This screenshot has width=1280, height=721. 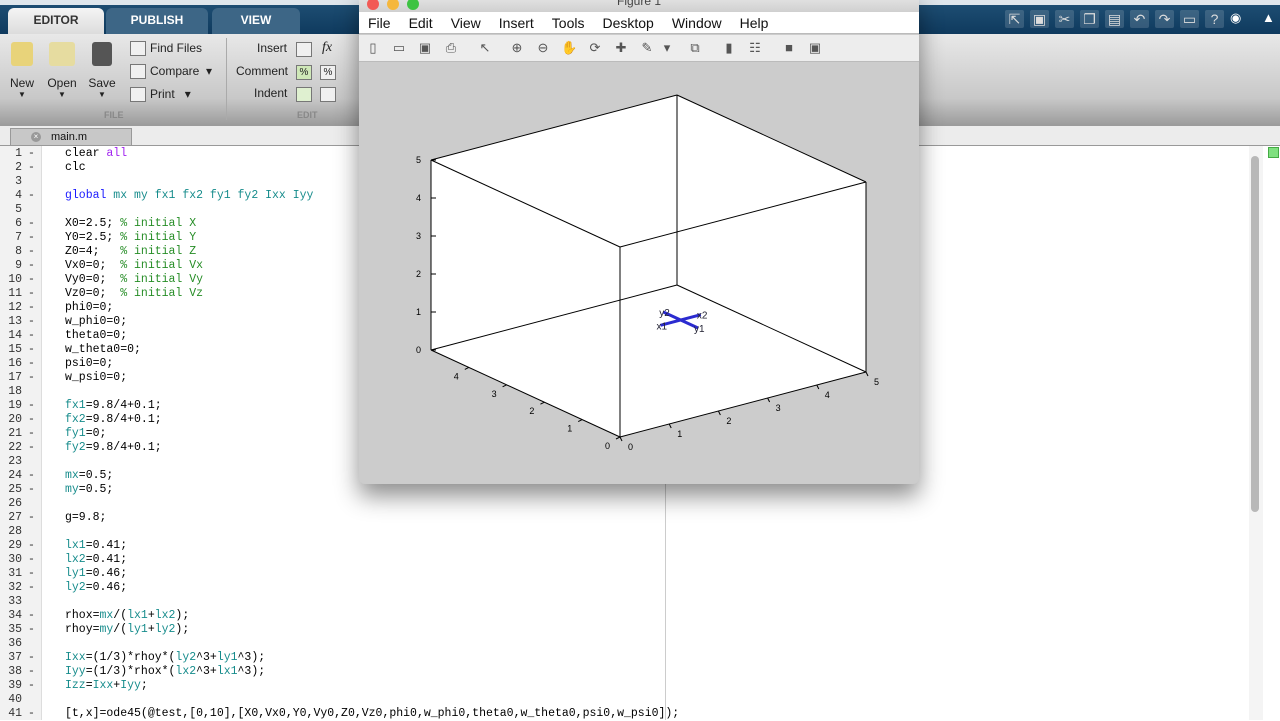 I want to click on colorbar-icon: ▮, so click(x=729, y=48).